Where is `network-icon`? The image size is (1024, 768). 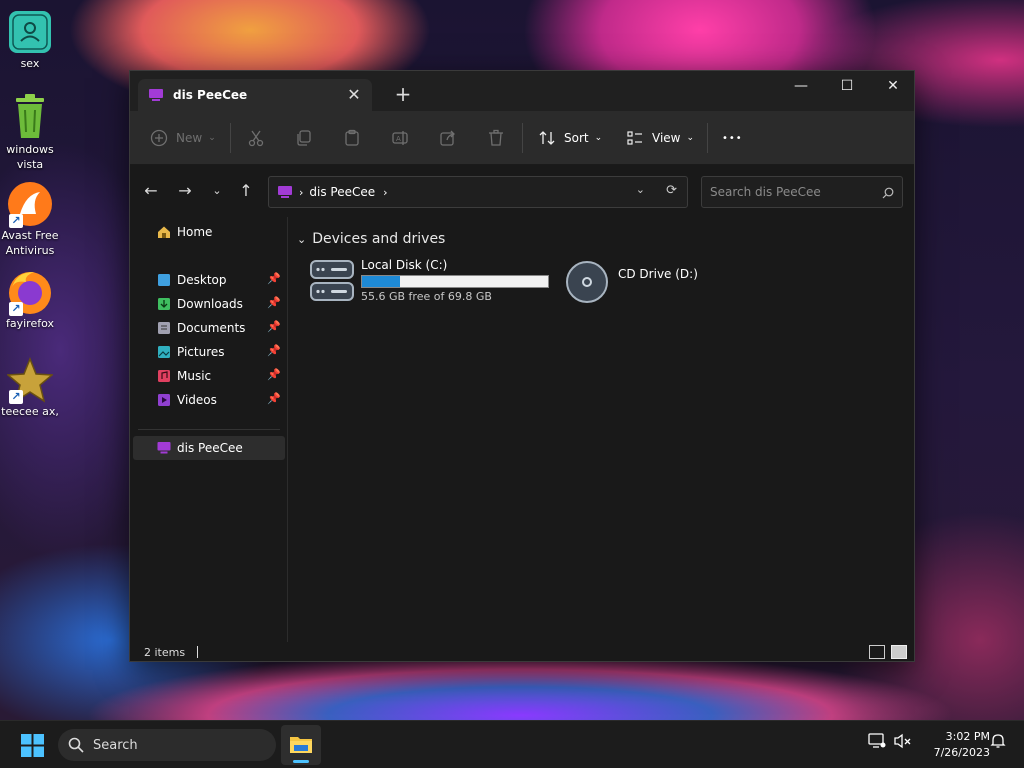
network-icon is located at coordinates (877, 743).